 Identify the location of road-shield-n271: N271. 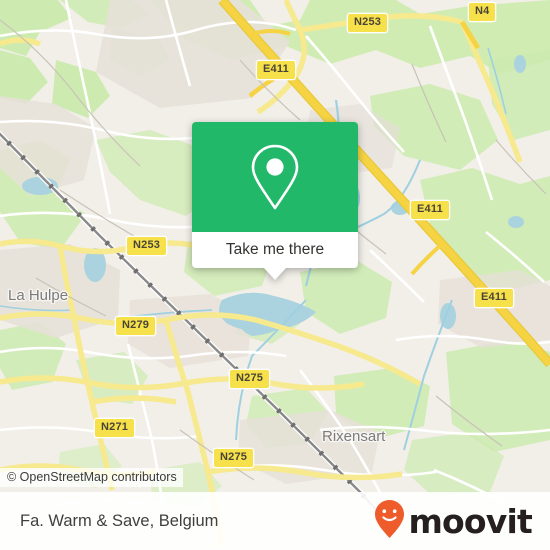
(115, 428).